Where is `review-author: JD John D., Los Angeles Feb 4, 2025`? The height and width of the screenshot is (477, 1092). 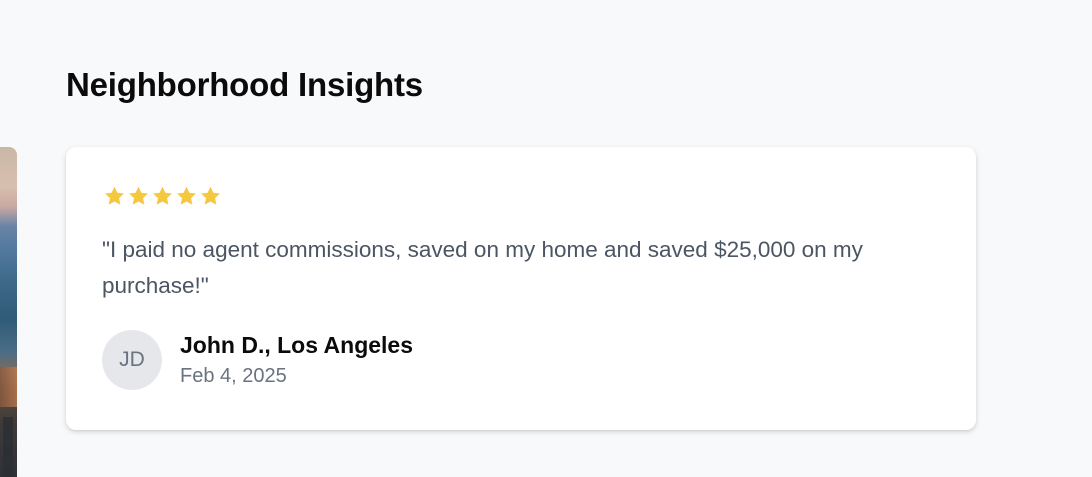
review-author: JD John D., Los Angeles Feb 4, 2025 is located at coordinates (257, 360).